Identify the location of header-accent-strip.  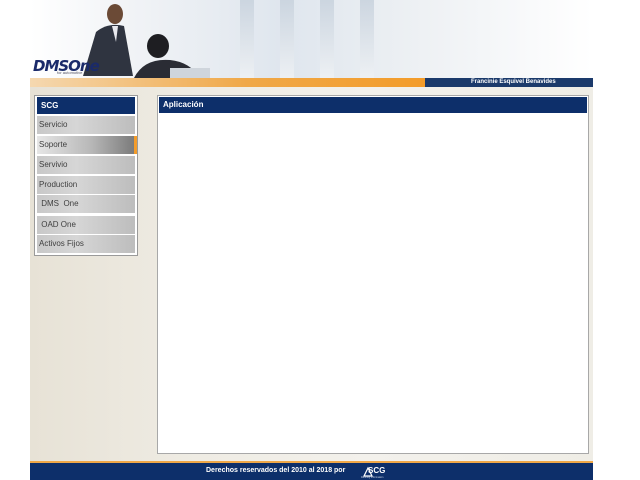
(227, 82).